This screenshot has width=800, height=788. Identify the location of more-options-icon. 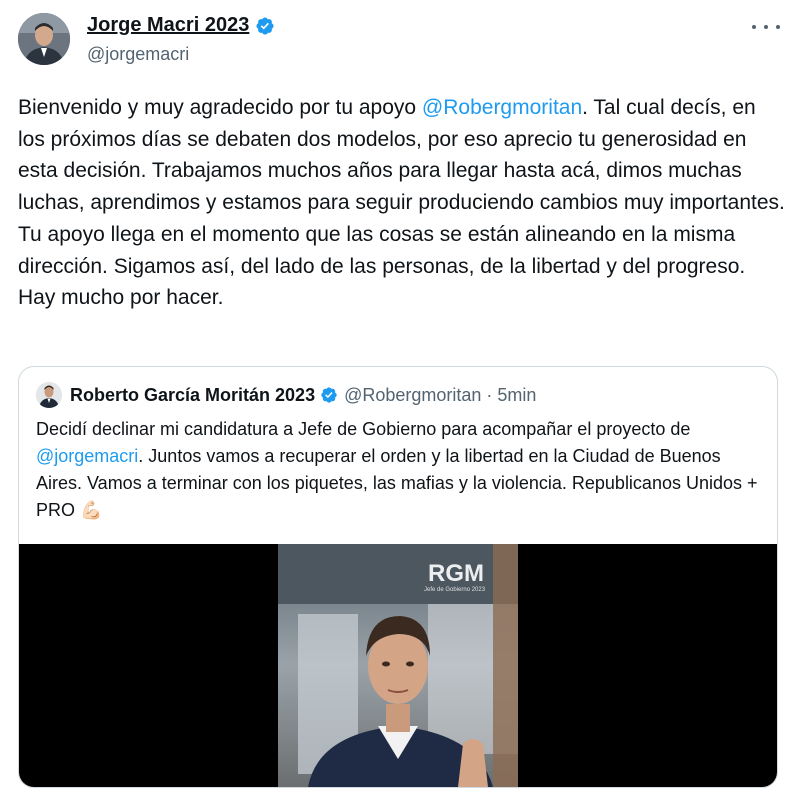
(766, 27).